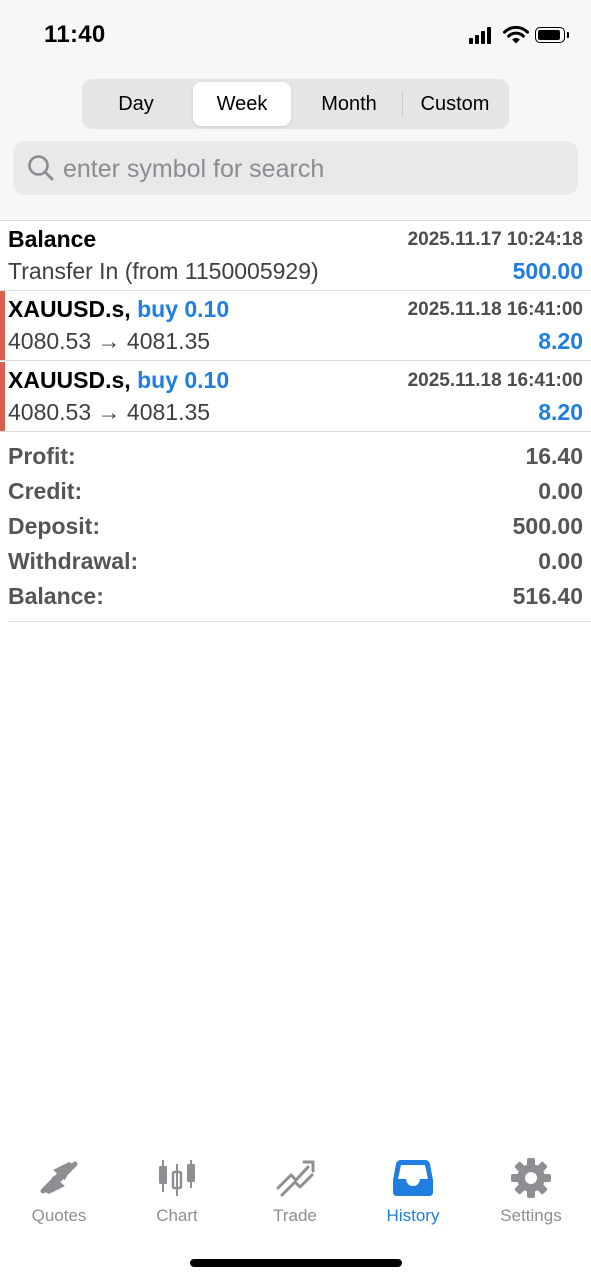 The width and height of the screenshot is (591, 1280). Describe the element at coordinates (550, 35) in the screenshot. I see `battery-icon` at that location.